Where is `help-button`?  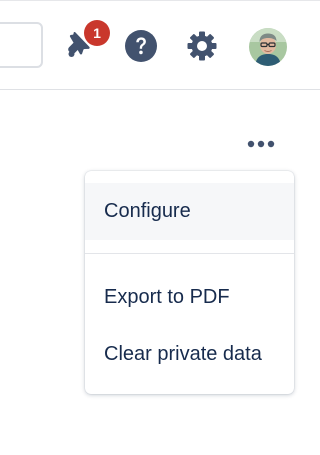 help-button is located at coordinates (141, 46).